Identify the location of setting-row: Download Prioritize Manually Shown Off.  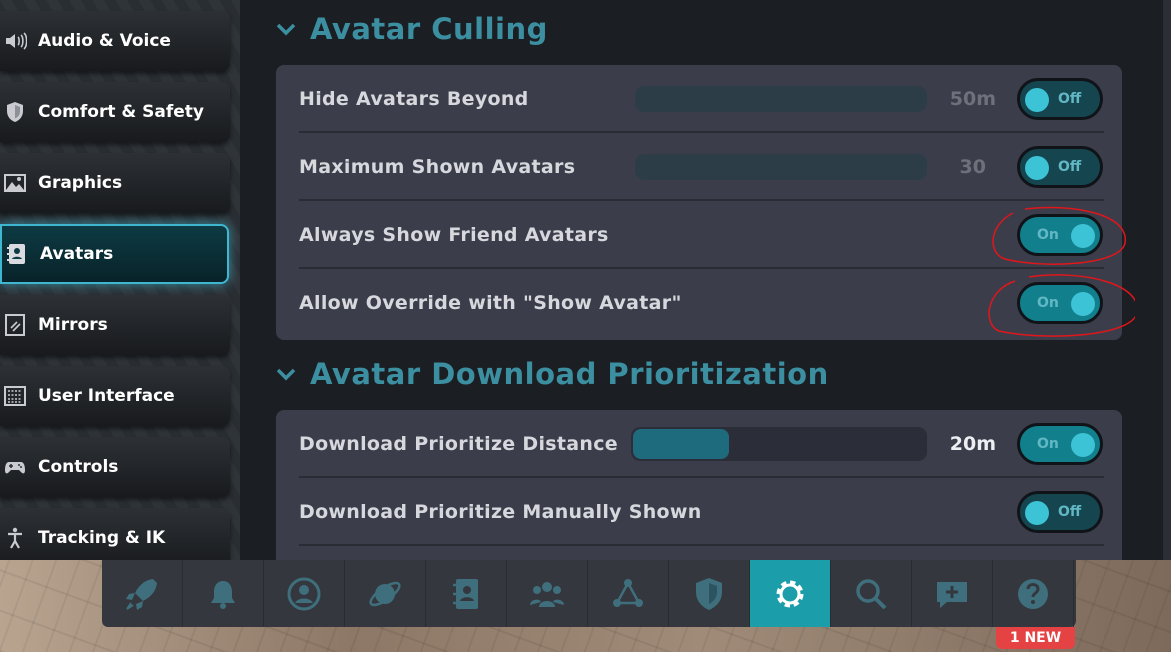
(701, 512).